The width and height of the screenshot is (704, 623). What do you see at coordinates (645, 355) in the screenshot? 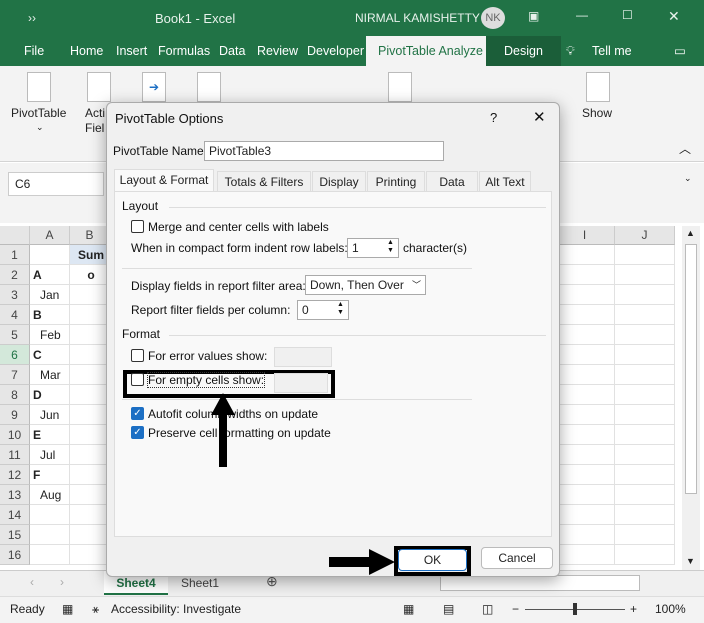
I see `cell-J6` at bounding box center [645, 355].